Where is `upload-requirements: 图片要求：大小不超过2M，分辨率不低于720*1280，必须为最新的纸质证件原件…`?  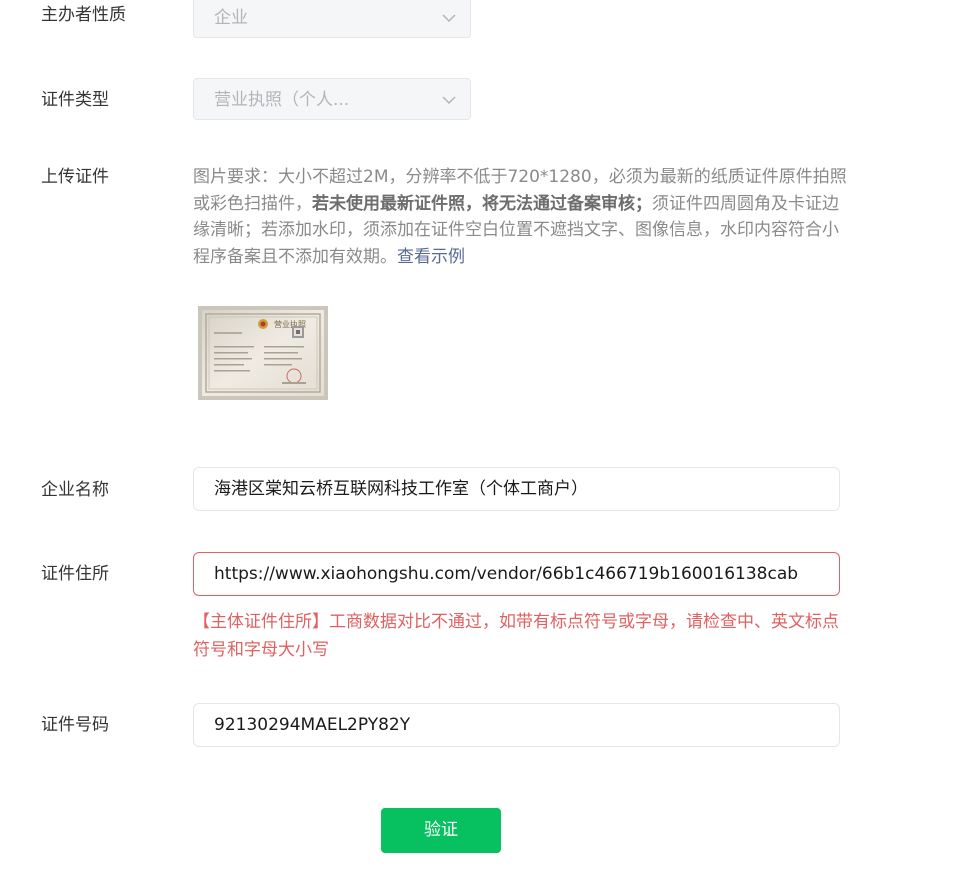
upload-requirements: 图片要求：大小不超过2M，分辨率不低于720*1280，必须为最新的纸质证件原件… is located at coordinates (520, 217).